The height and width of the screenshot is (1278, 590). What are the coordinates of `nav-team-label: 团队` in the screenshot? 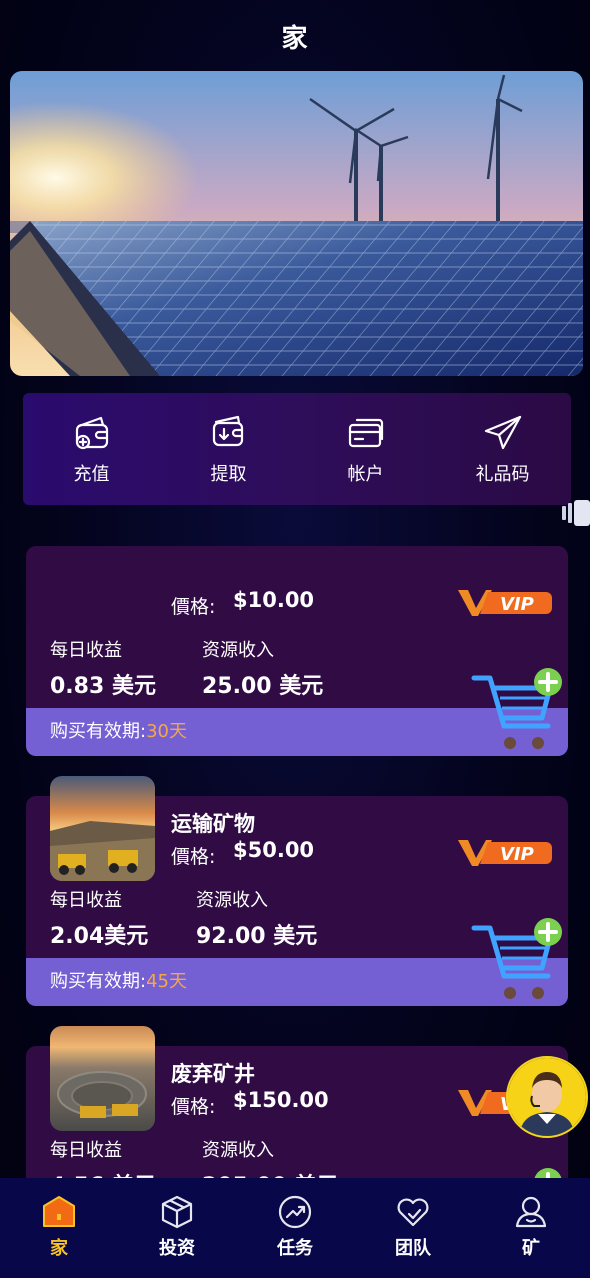 It's located at (413, 1248).